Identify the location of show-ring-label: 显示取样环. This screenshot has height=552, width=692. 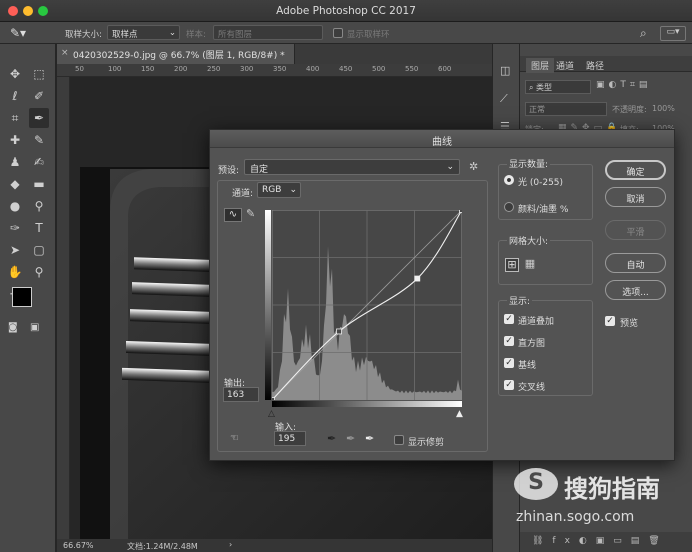
(368, 35).